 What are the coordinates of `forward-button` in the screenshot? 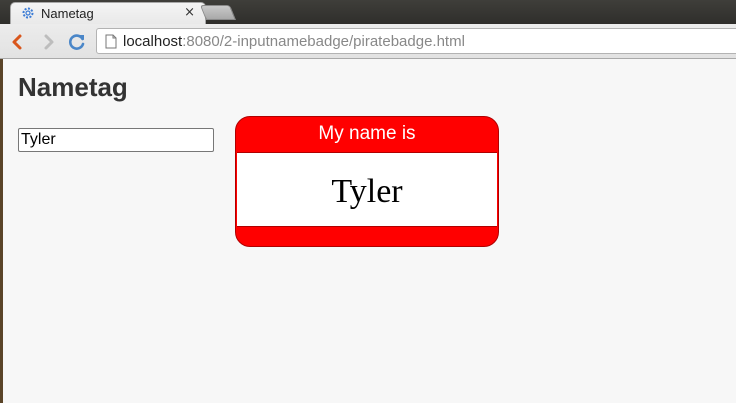 It's located at (49, 42).